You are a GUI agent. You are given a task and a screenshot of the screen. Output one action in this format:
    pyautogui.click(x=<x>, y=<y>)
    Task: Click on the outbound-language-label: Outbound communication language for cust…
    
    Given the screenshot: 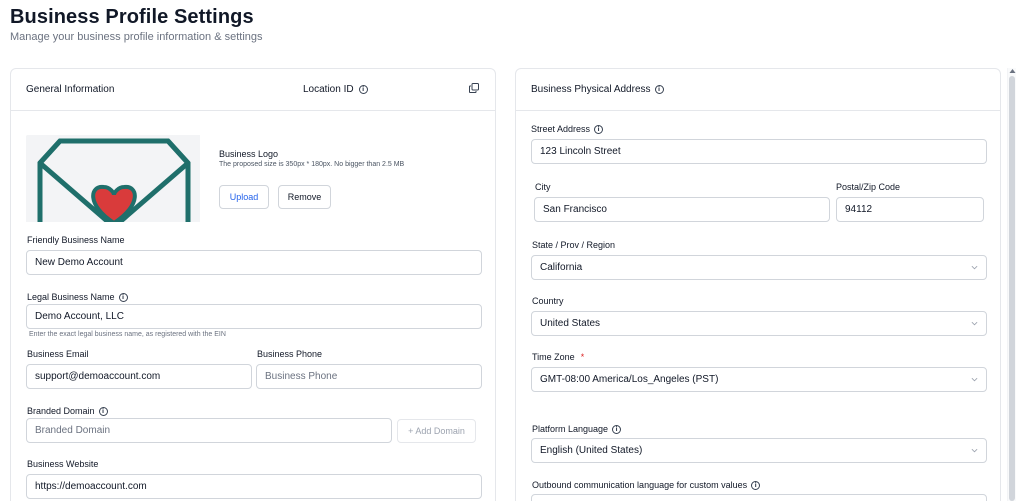 What is the action you would take?
    pyautogui.click(x=646, y=485)
    